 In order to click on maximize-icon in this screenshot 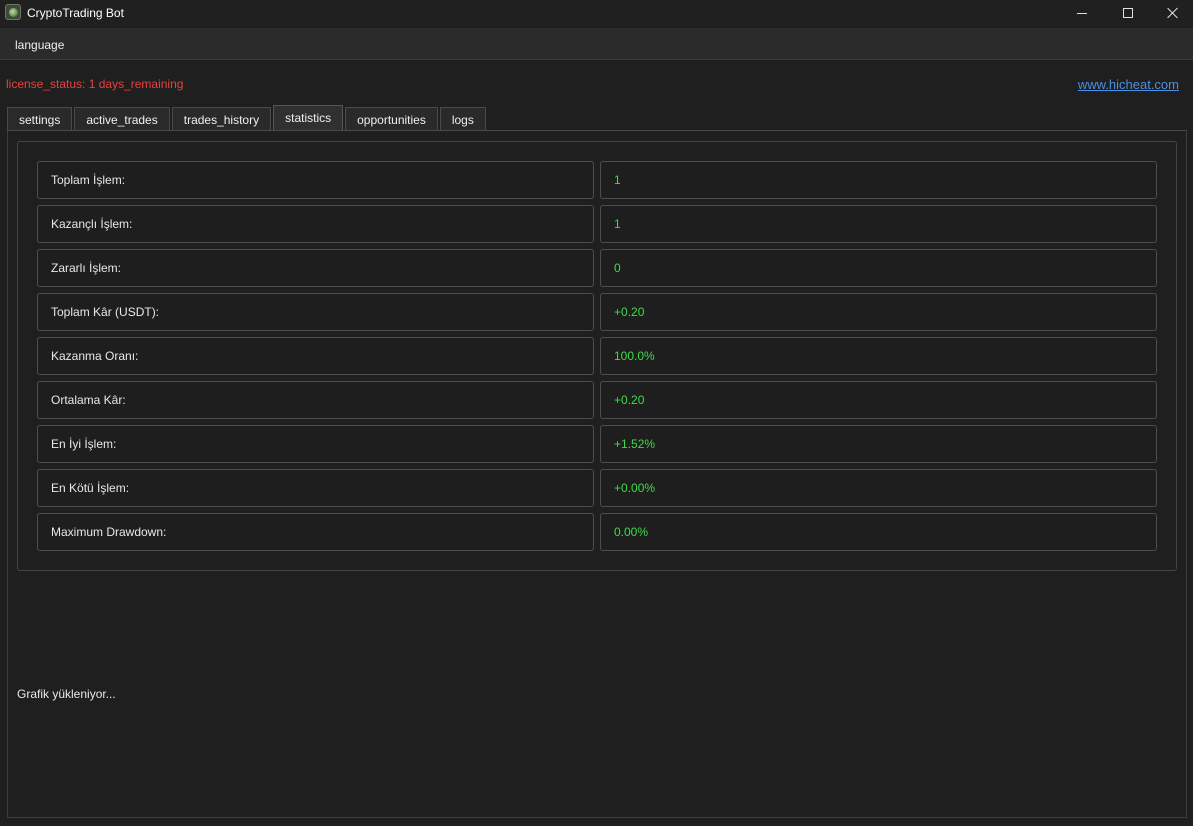, I will do `click(1128, 13)`.